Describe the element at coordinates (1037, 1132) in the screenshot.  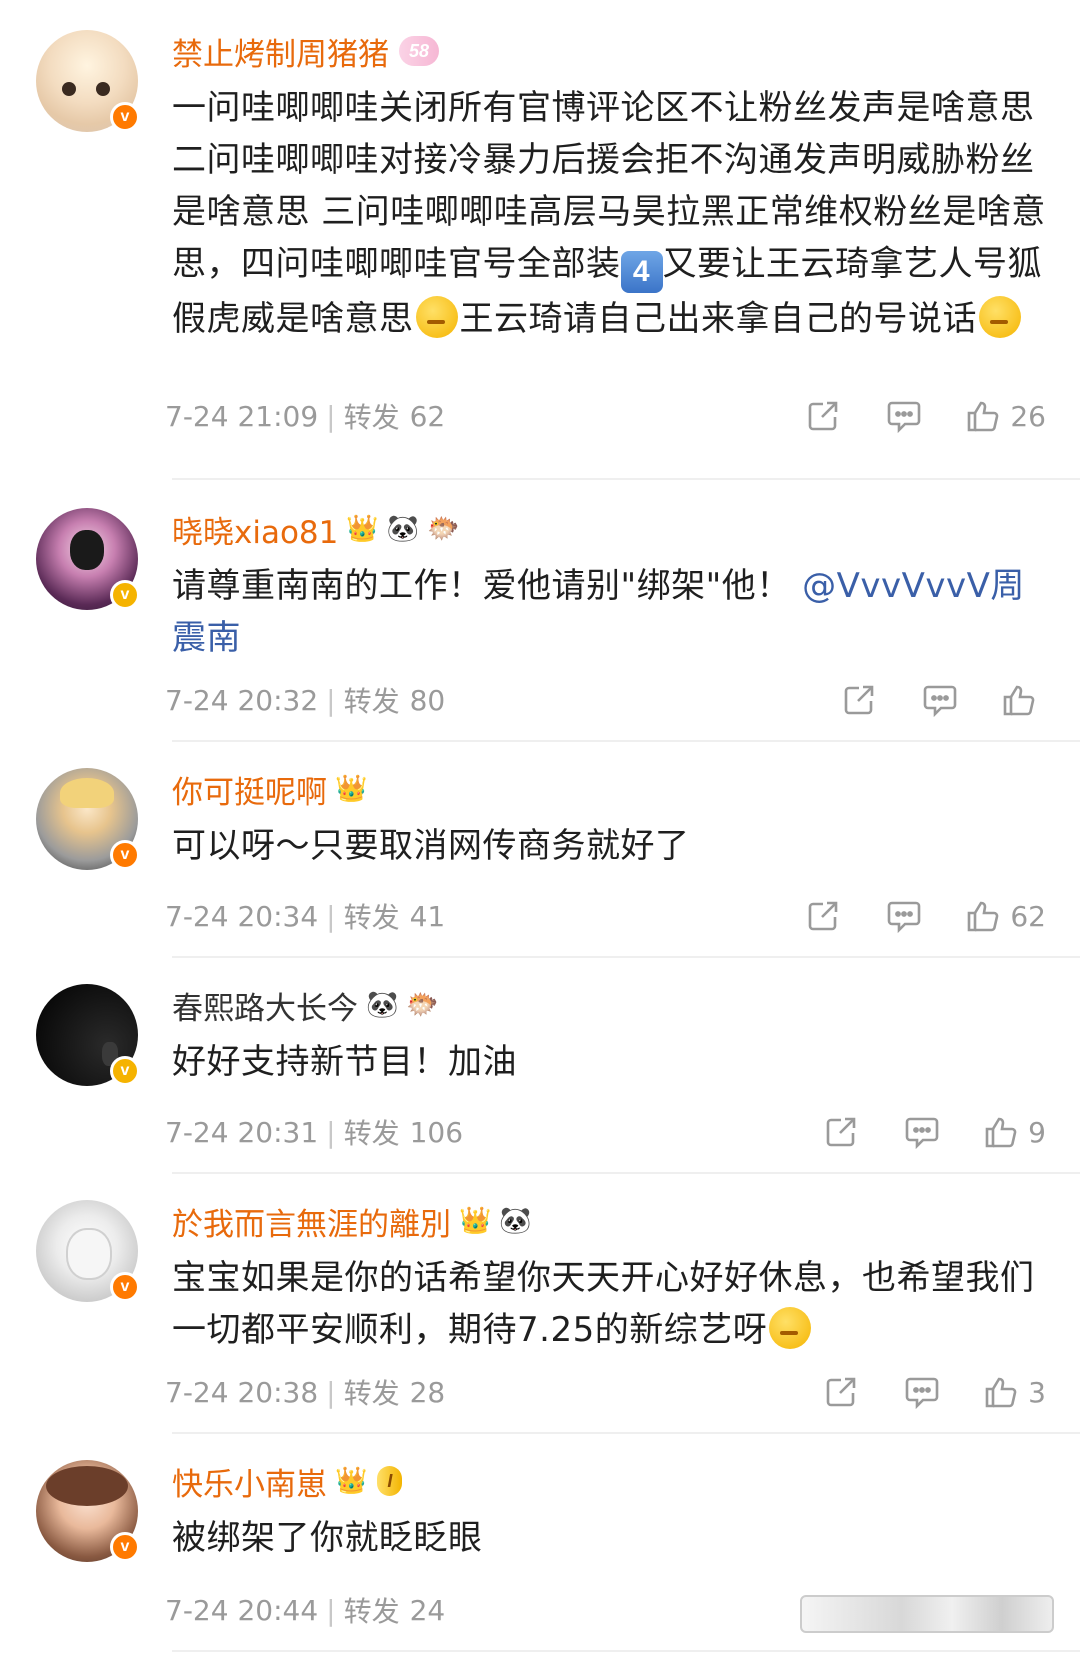
I see `like-count: 9` at that location.